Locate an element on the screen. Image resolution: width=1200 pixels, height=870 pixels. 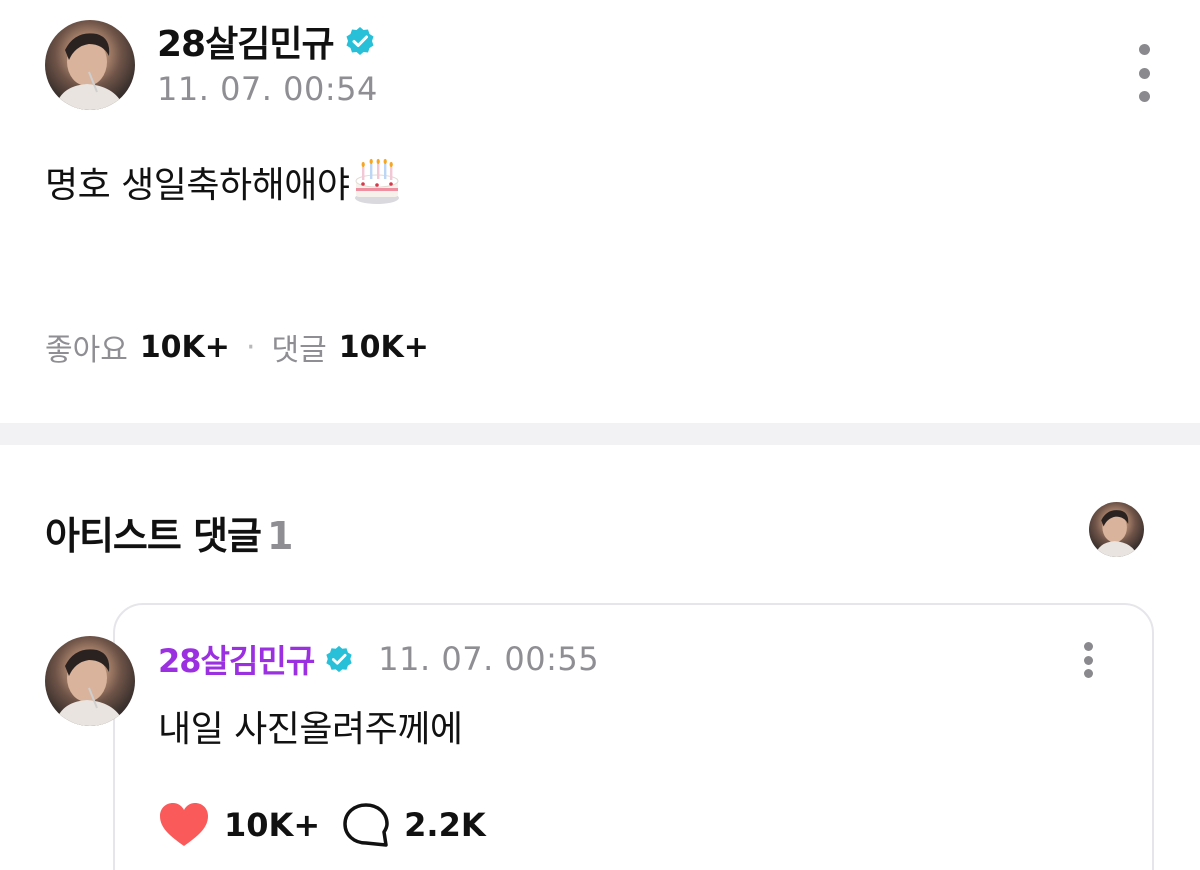
artist-comments-label: 아티스트 댓글 is located at coordinates (153, 536).